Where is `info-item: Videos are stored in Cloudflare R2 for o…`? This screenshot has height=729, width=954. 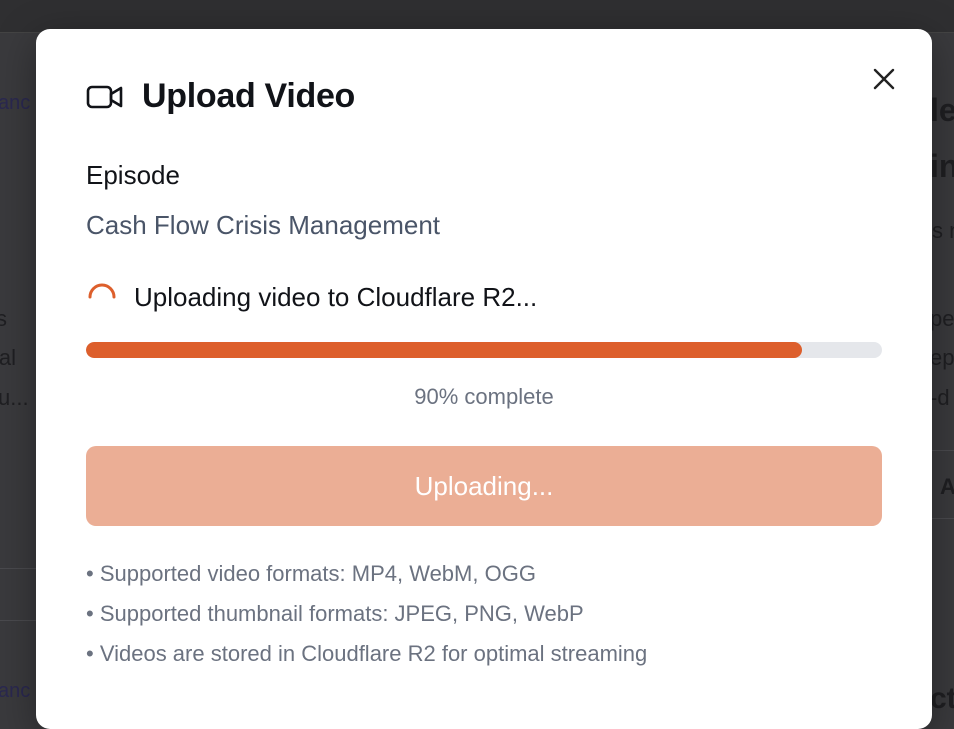
info-item: Videos are stored in Cloudflare R2 for o… is located at coordinates (366, 659).